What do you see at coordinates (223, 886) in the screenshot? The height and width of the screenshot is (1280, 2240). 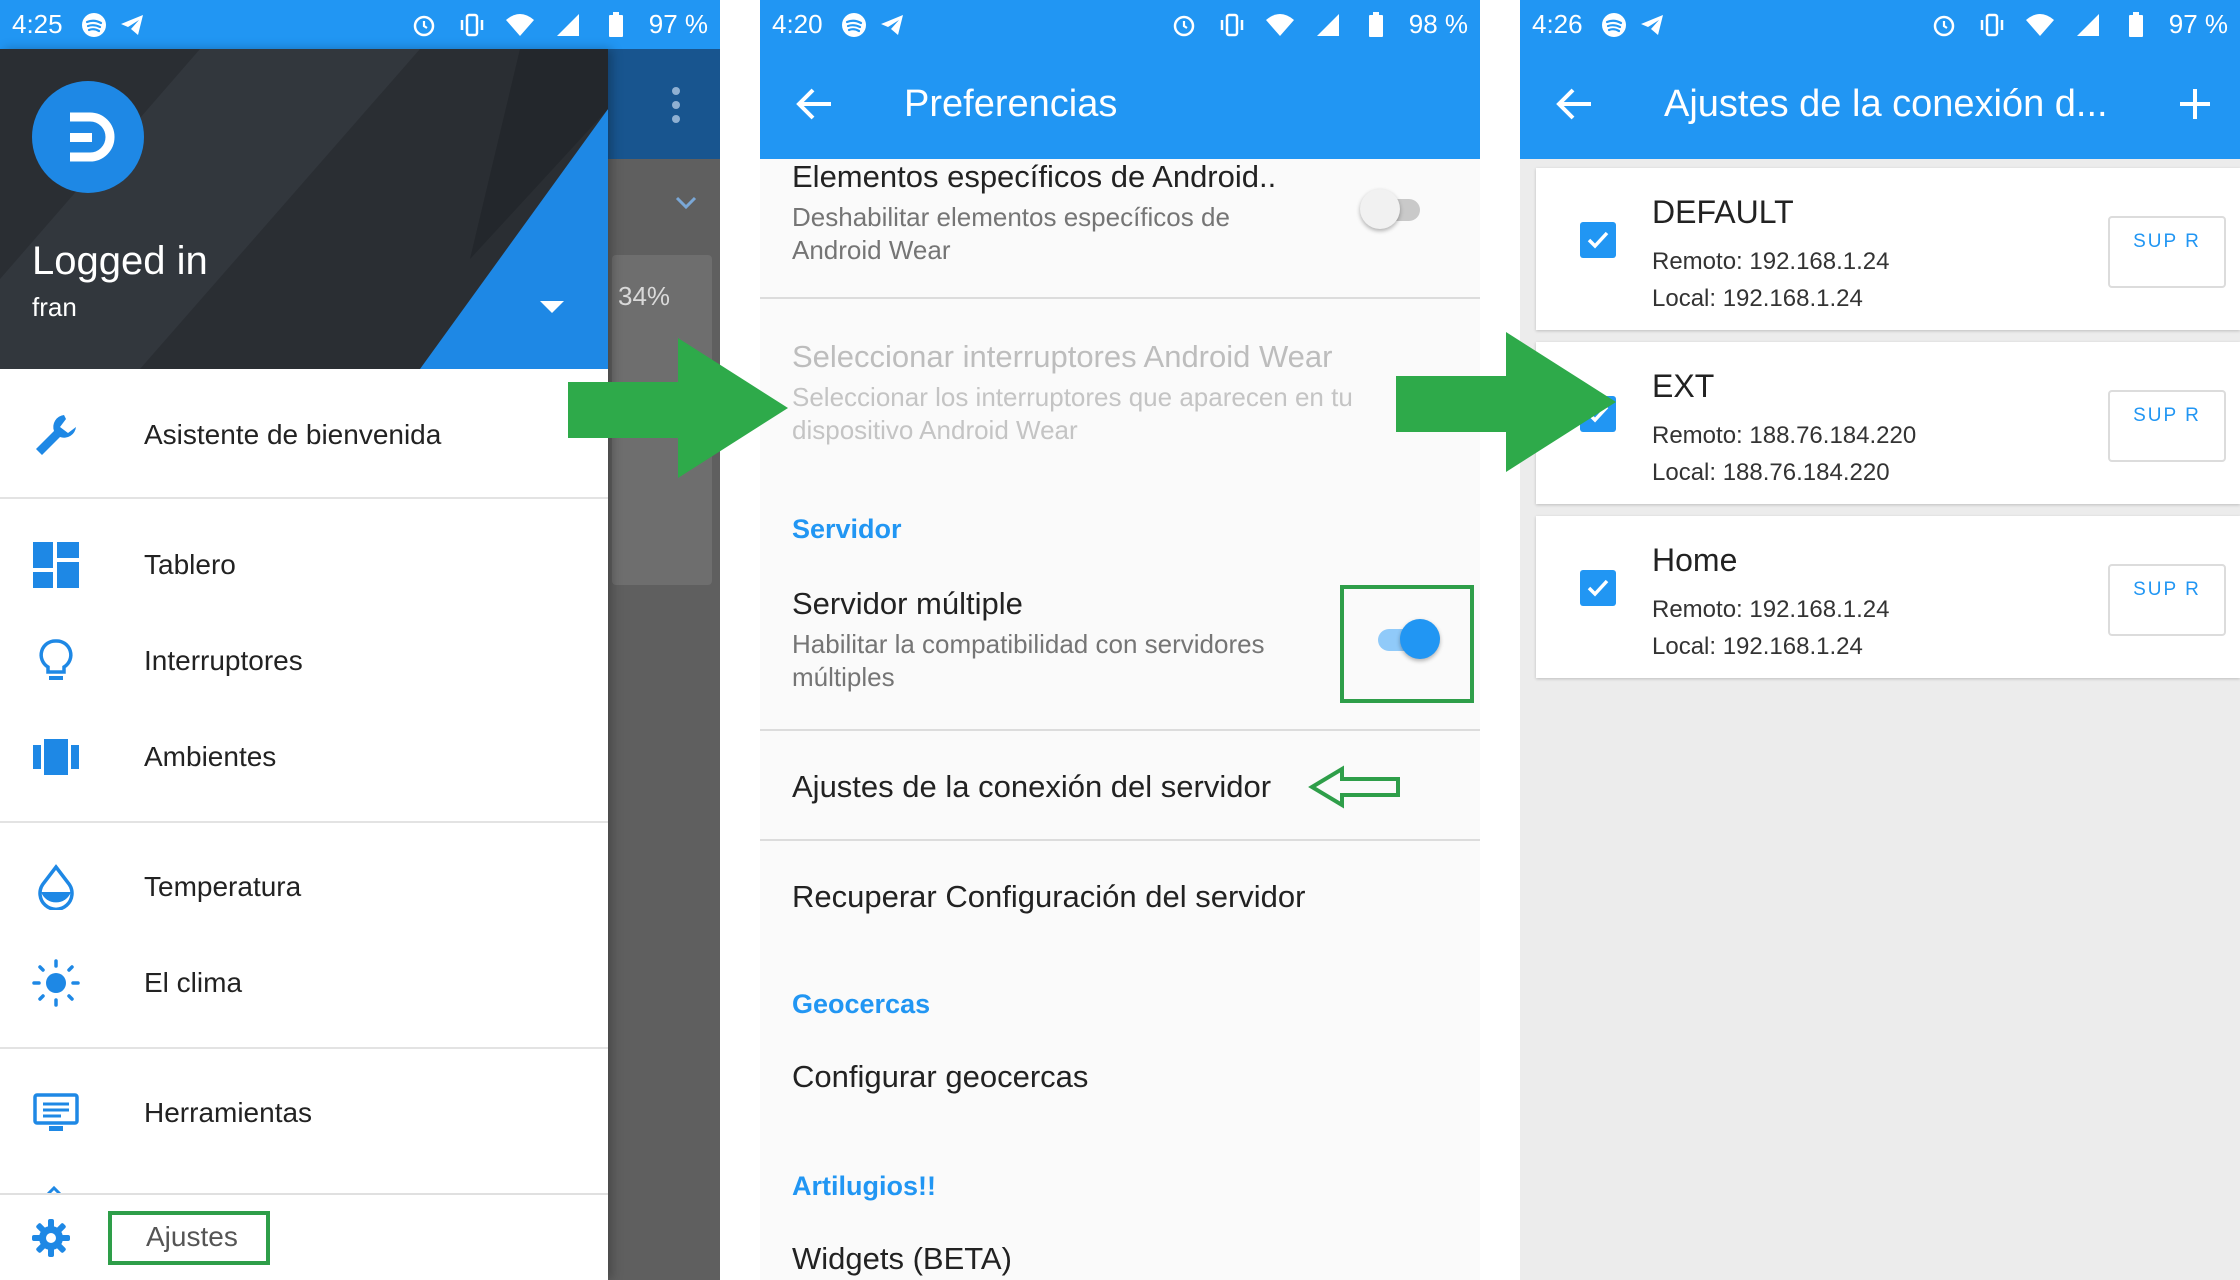 I see `nav-item-label: Temperatura` at bounding box center [223, 886].